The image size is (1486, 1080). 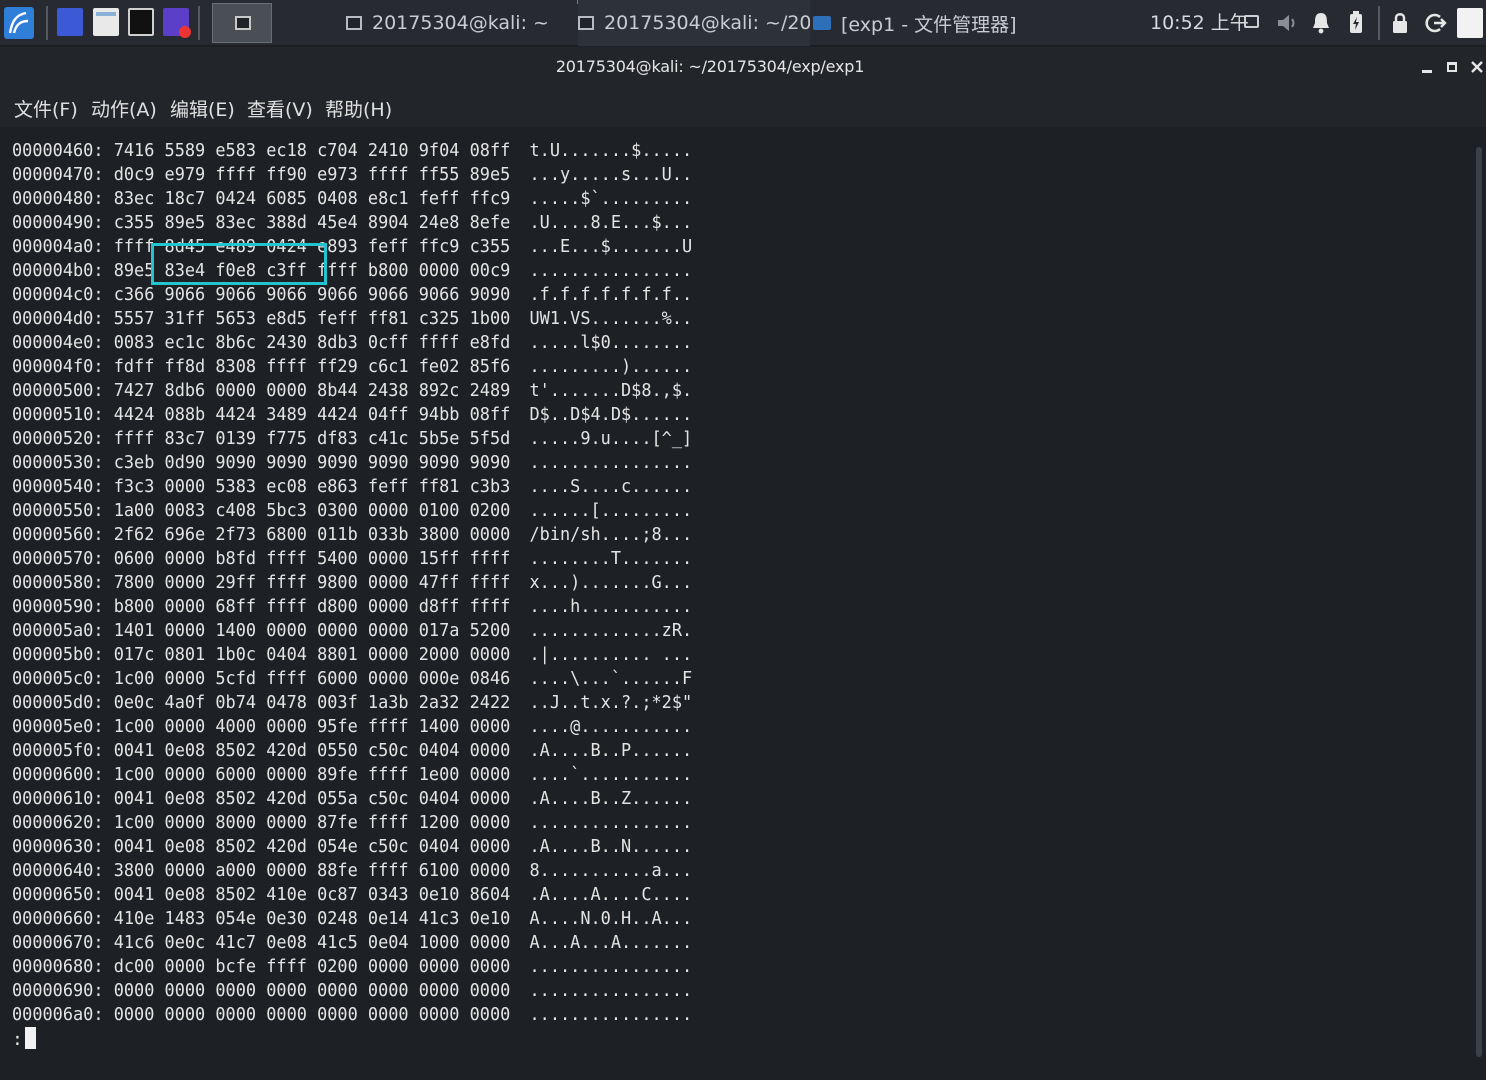 I want to click on hex-offset: 00000670:, so click(x=58, y=943).